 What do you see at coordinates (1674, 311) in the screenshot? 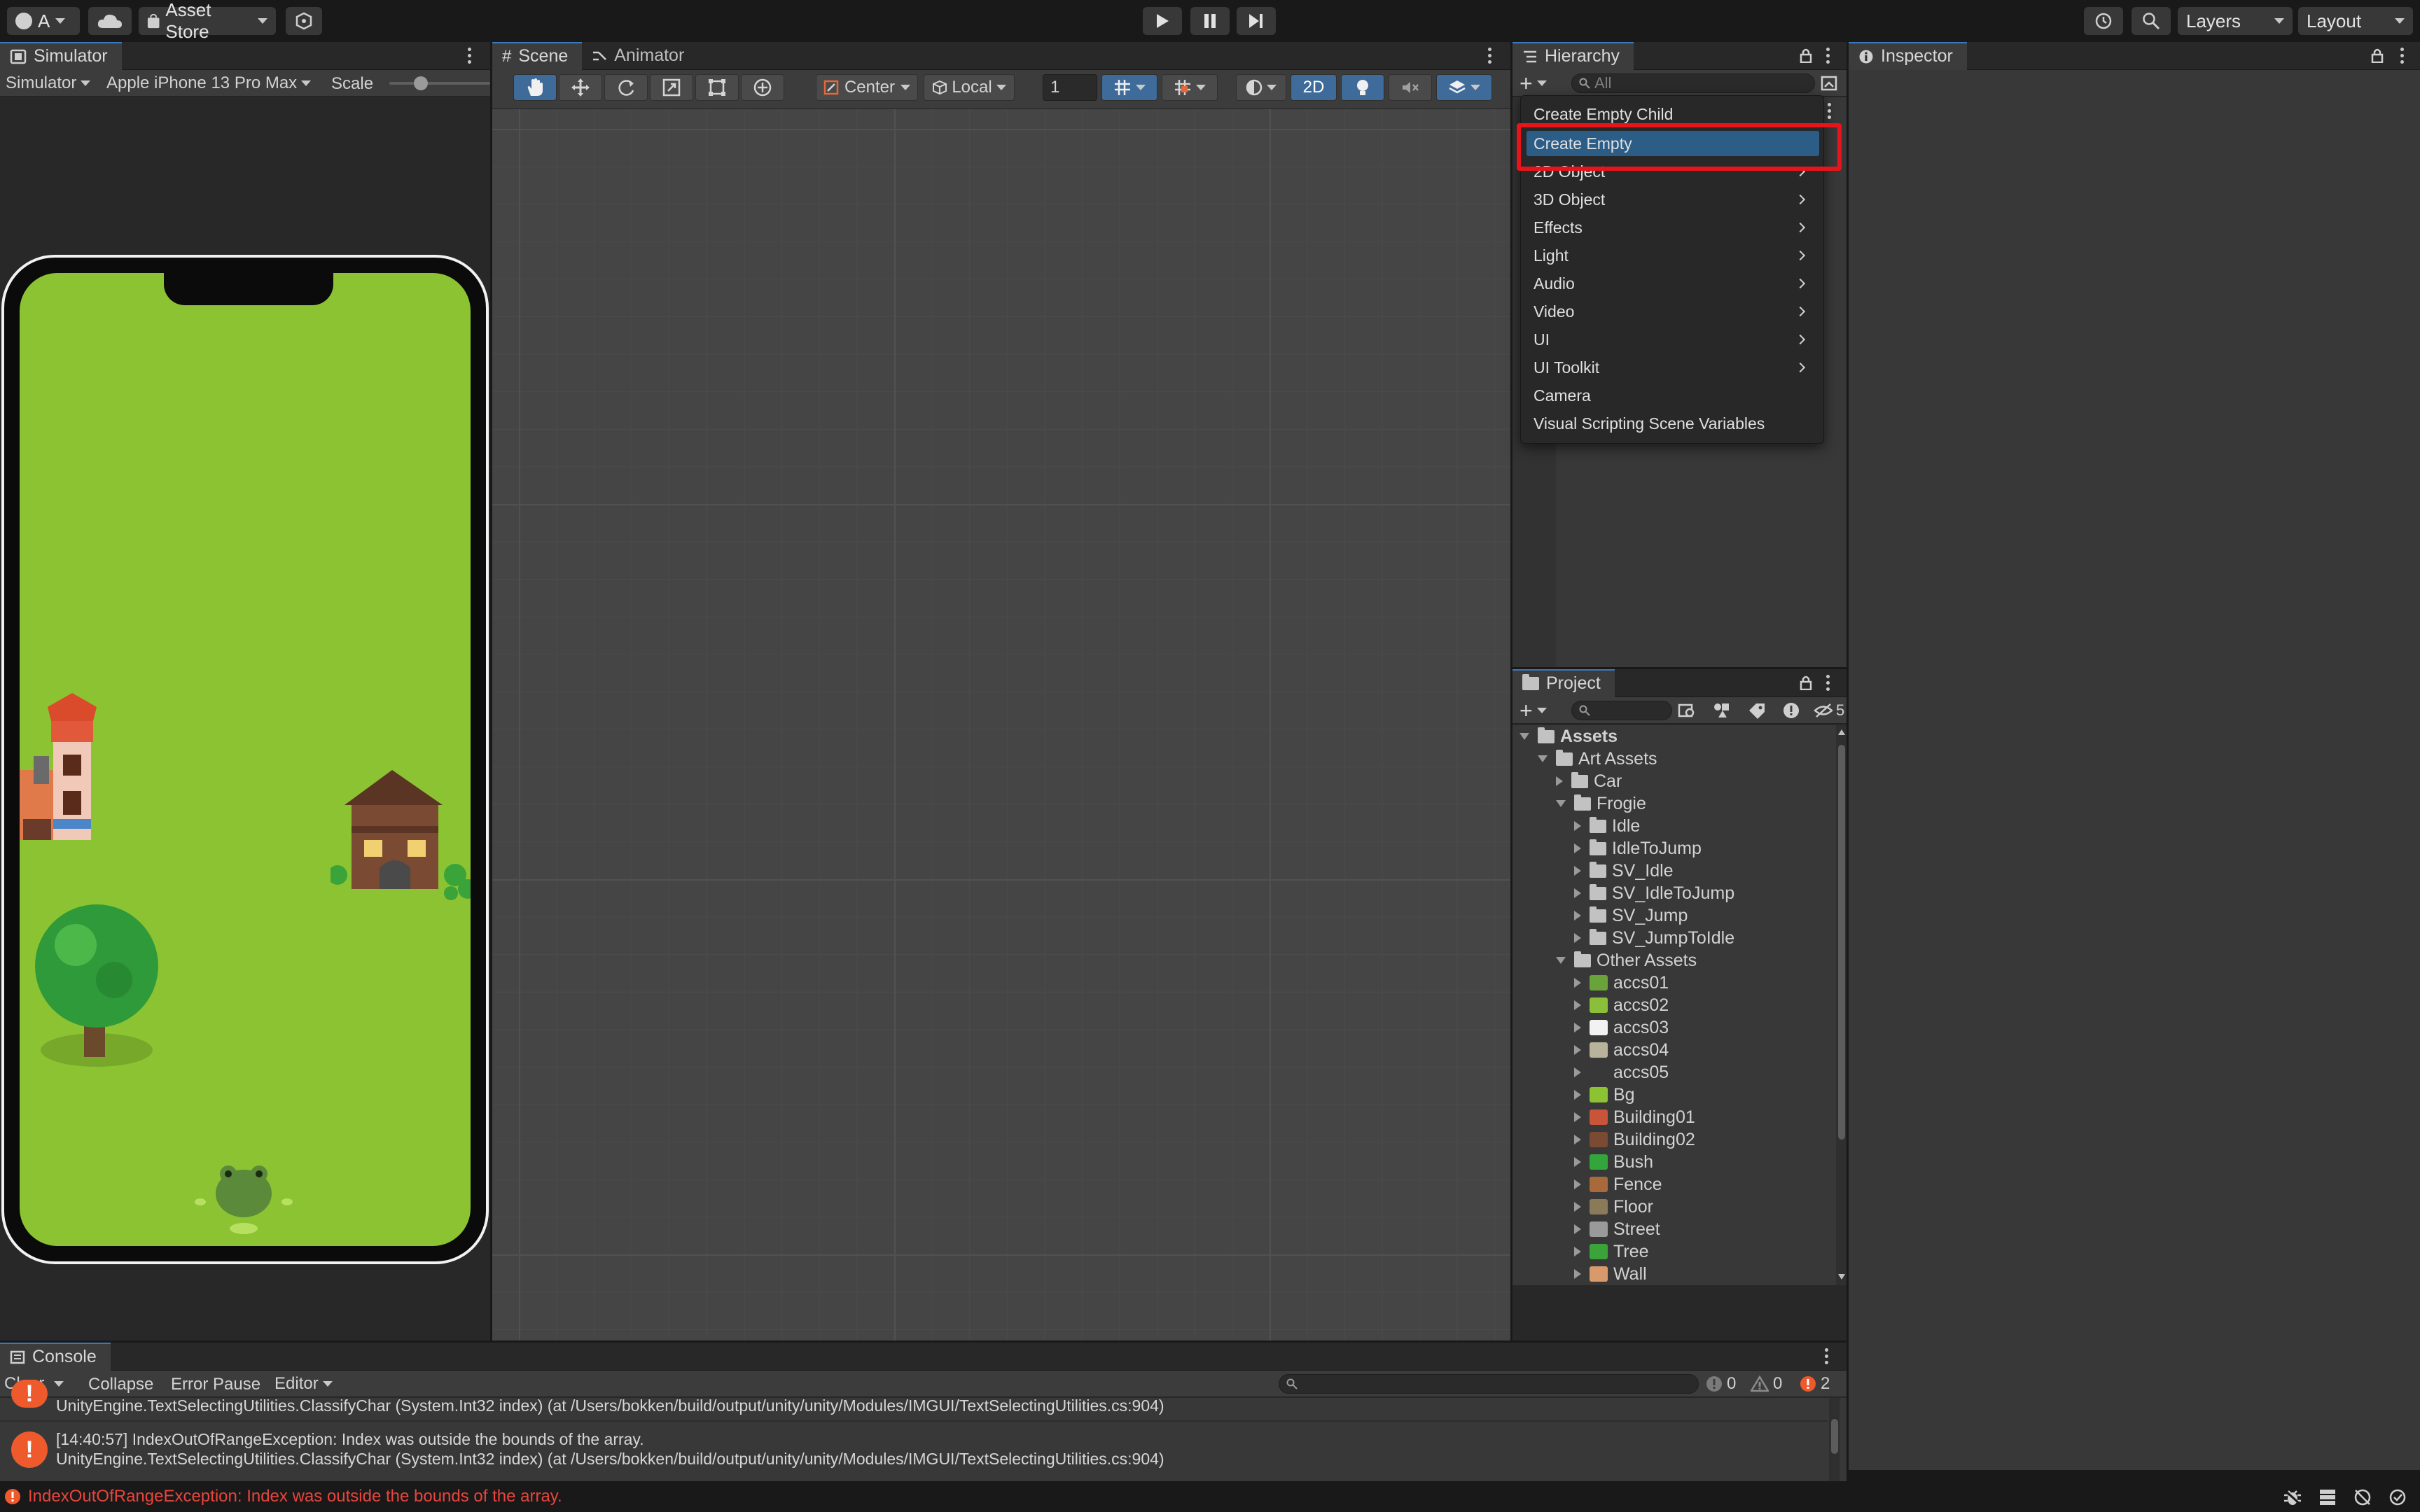
I see `menu-item-video: Video` at bounding box center [1674, 311].